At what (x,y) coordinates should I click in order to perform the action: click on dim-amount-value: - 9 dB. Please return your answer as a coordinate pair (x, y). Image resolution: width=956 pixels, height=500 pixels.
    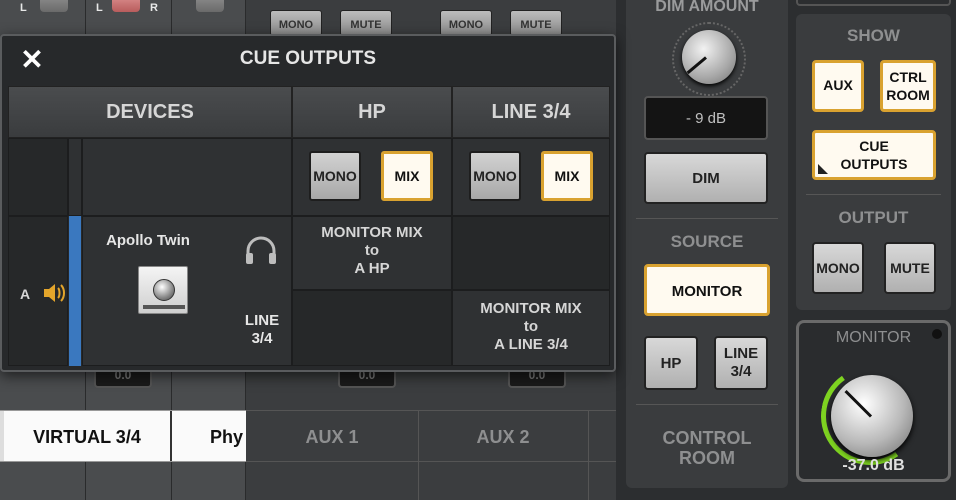
    Looking at the image, I should click on (706, 118).